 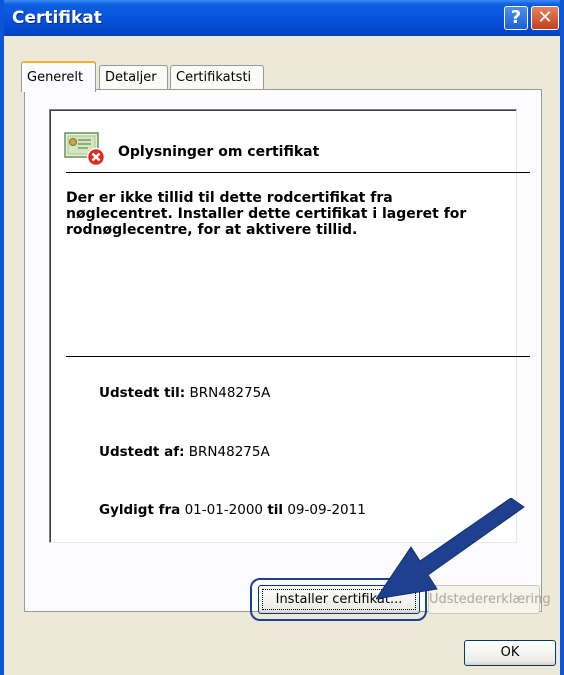 I want to click on issued-to-row: Udstedt til: BRN48275A, so click(x=184, y=393).